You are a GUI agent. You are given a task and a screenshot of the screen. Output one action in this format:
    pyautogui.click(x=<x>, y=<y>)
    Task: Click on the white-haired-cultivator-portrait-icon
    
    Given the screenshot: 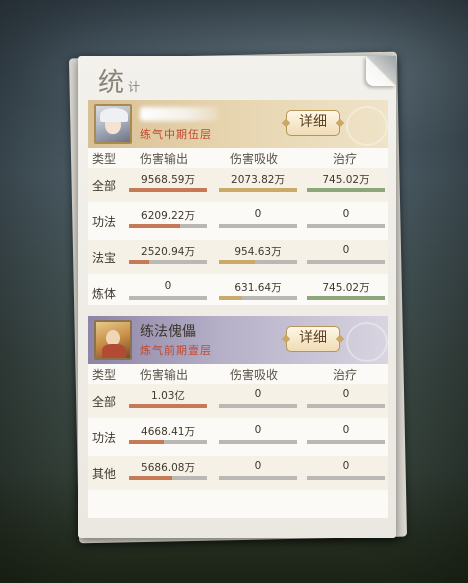 What is the action you would take?
    pyautogui.click(x=113, y=124)
    